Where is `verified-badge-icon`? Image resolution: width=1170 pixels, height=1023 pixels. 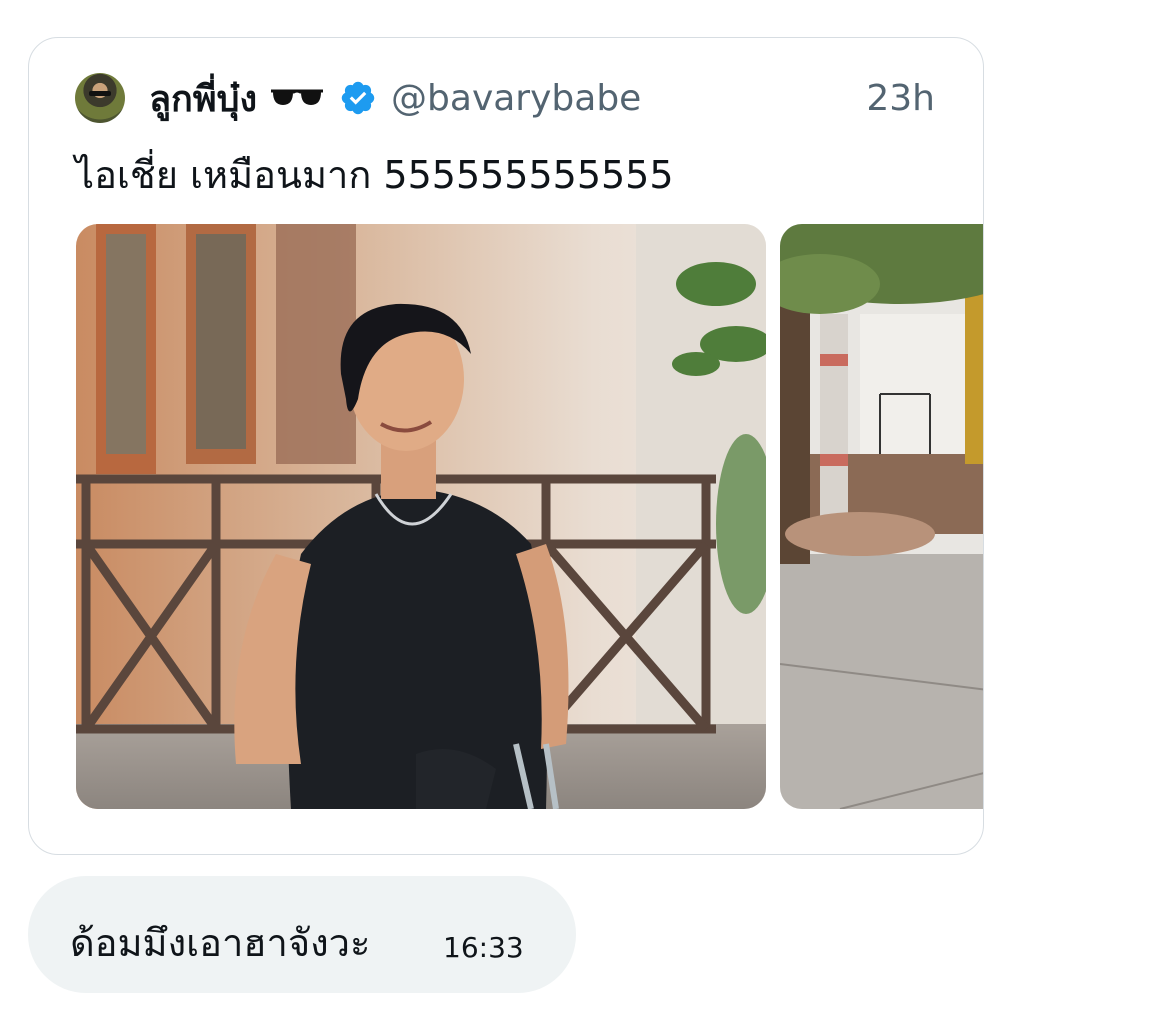
verified-badge-icon is located at coordinates (358, 98).